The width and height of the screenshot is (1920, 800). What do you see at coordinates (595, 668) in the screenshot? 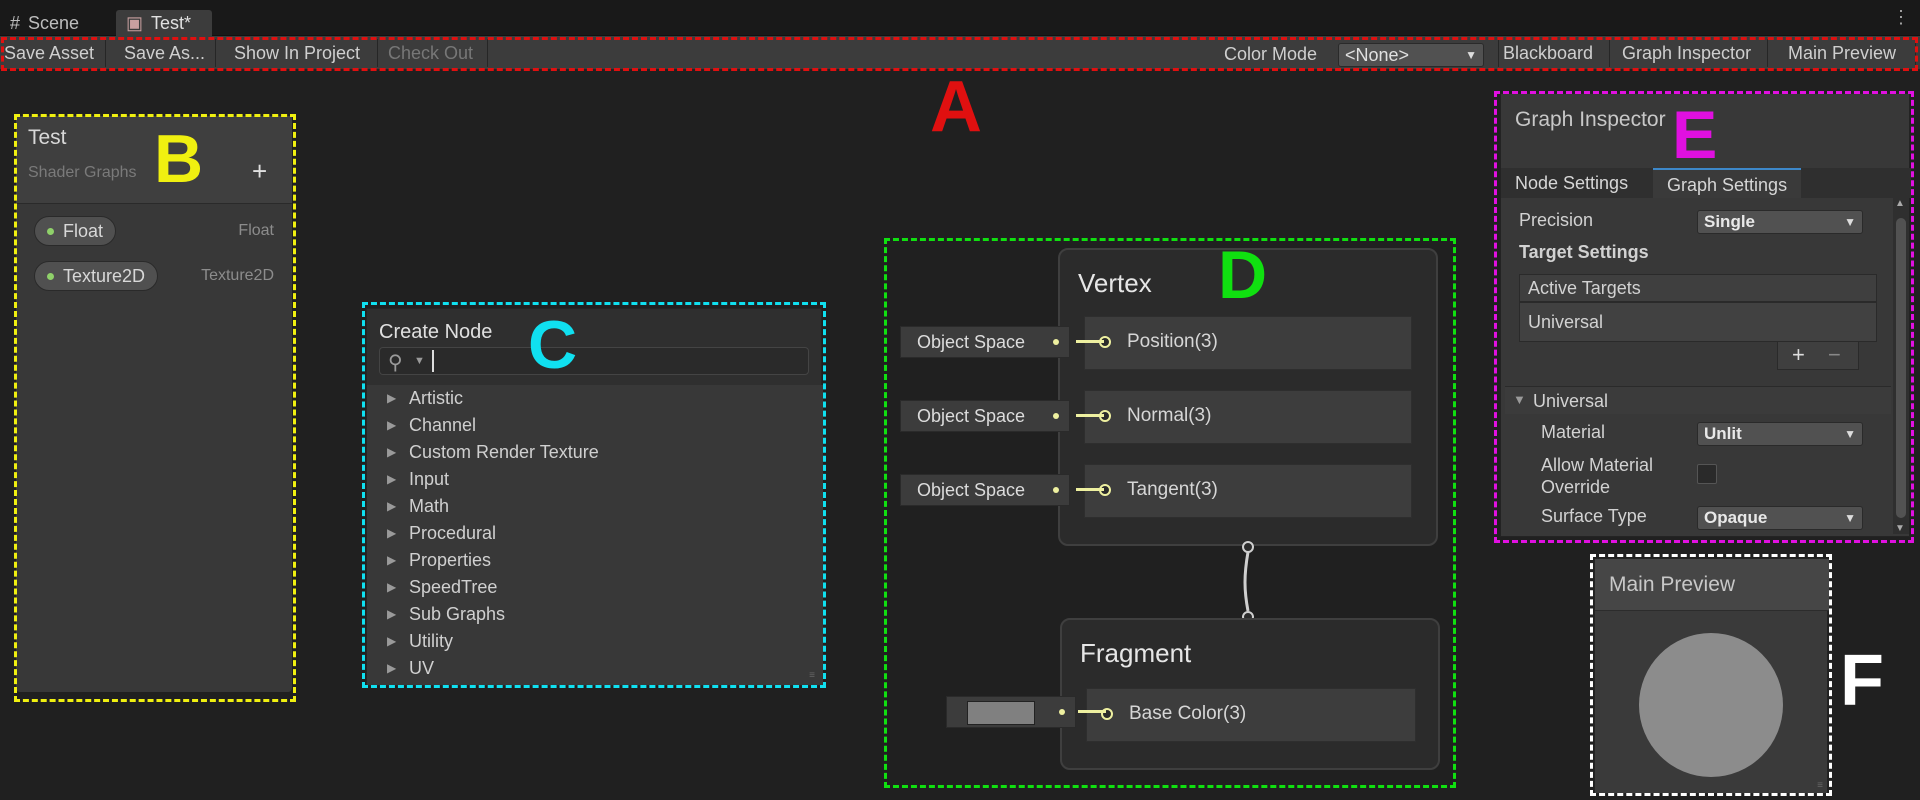
I see `category-item-uv: ▶ UV` at bounding box center [595, 668].